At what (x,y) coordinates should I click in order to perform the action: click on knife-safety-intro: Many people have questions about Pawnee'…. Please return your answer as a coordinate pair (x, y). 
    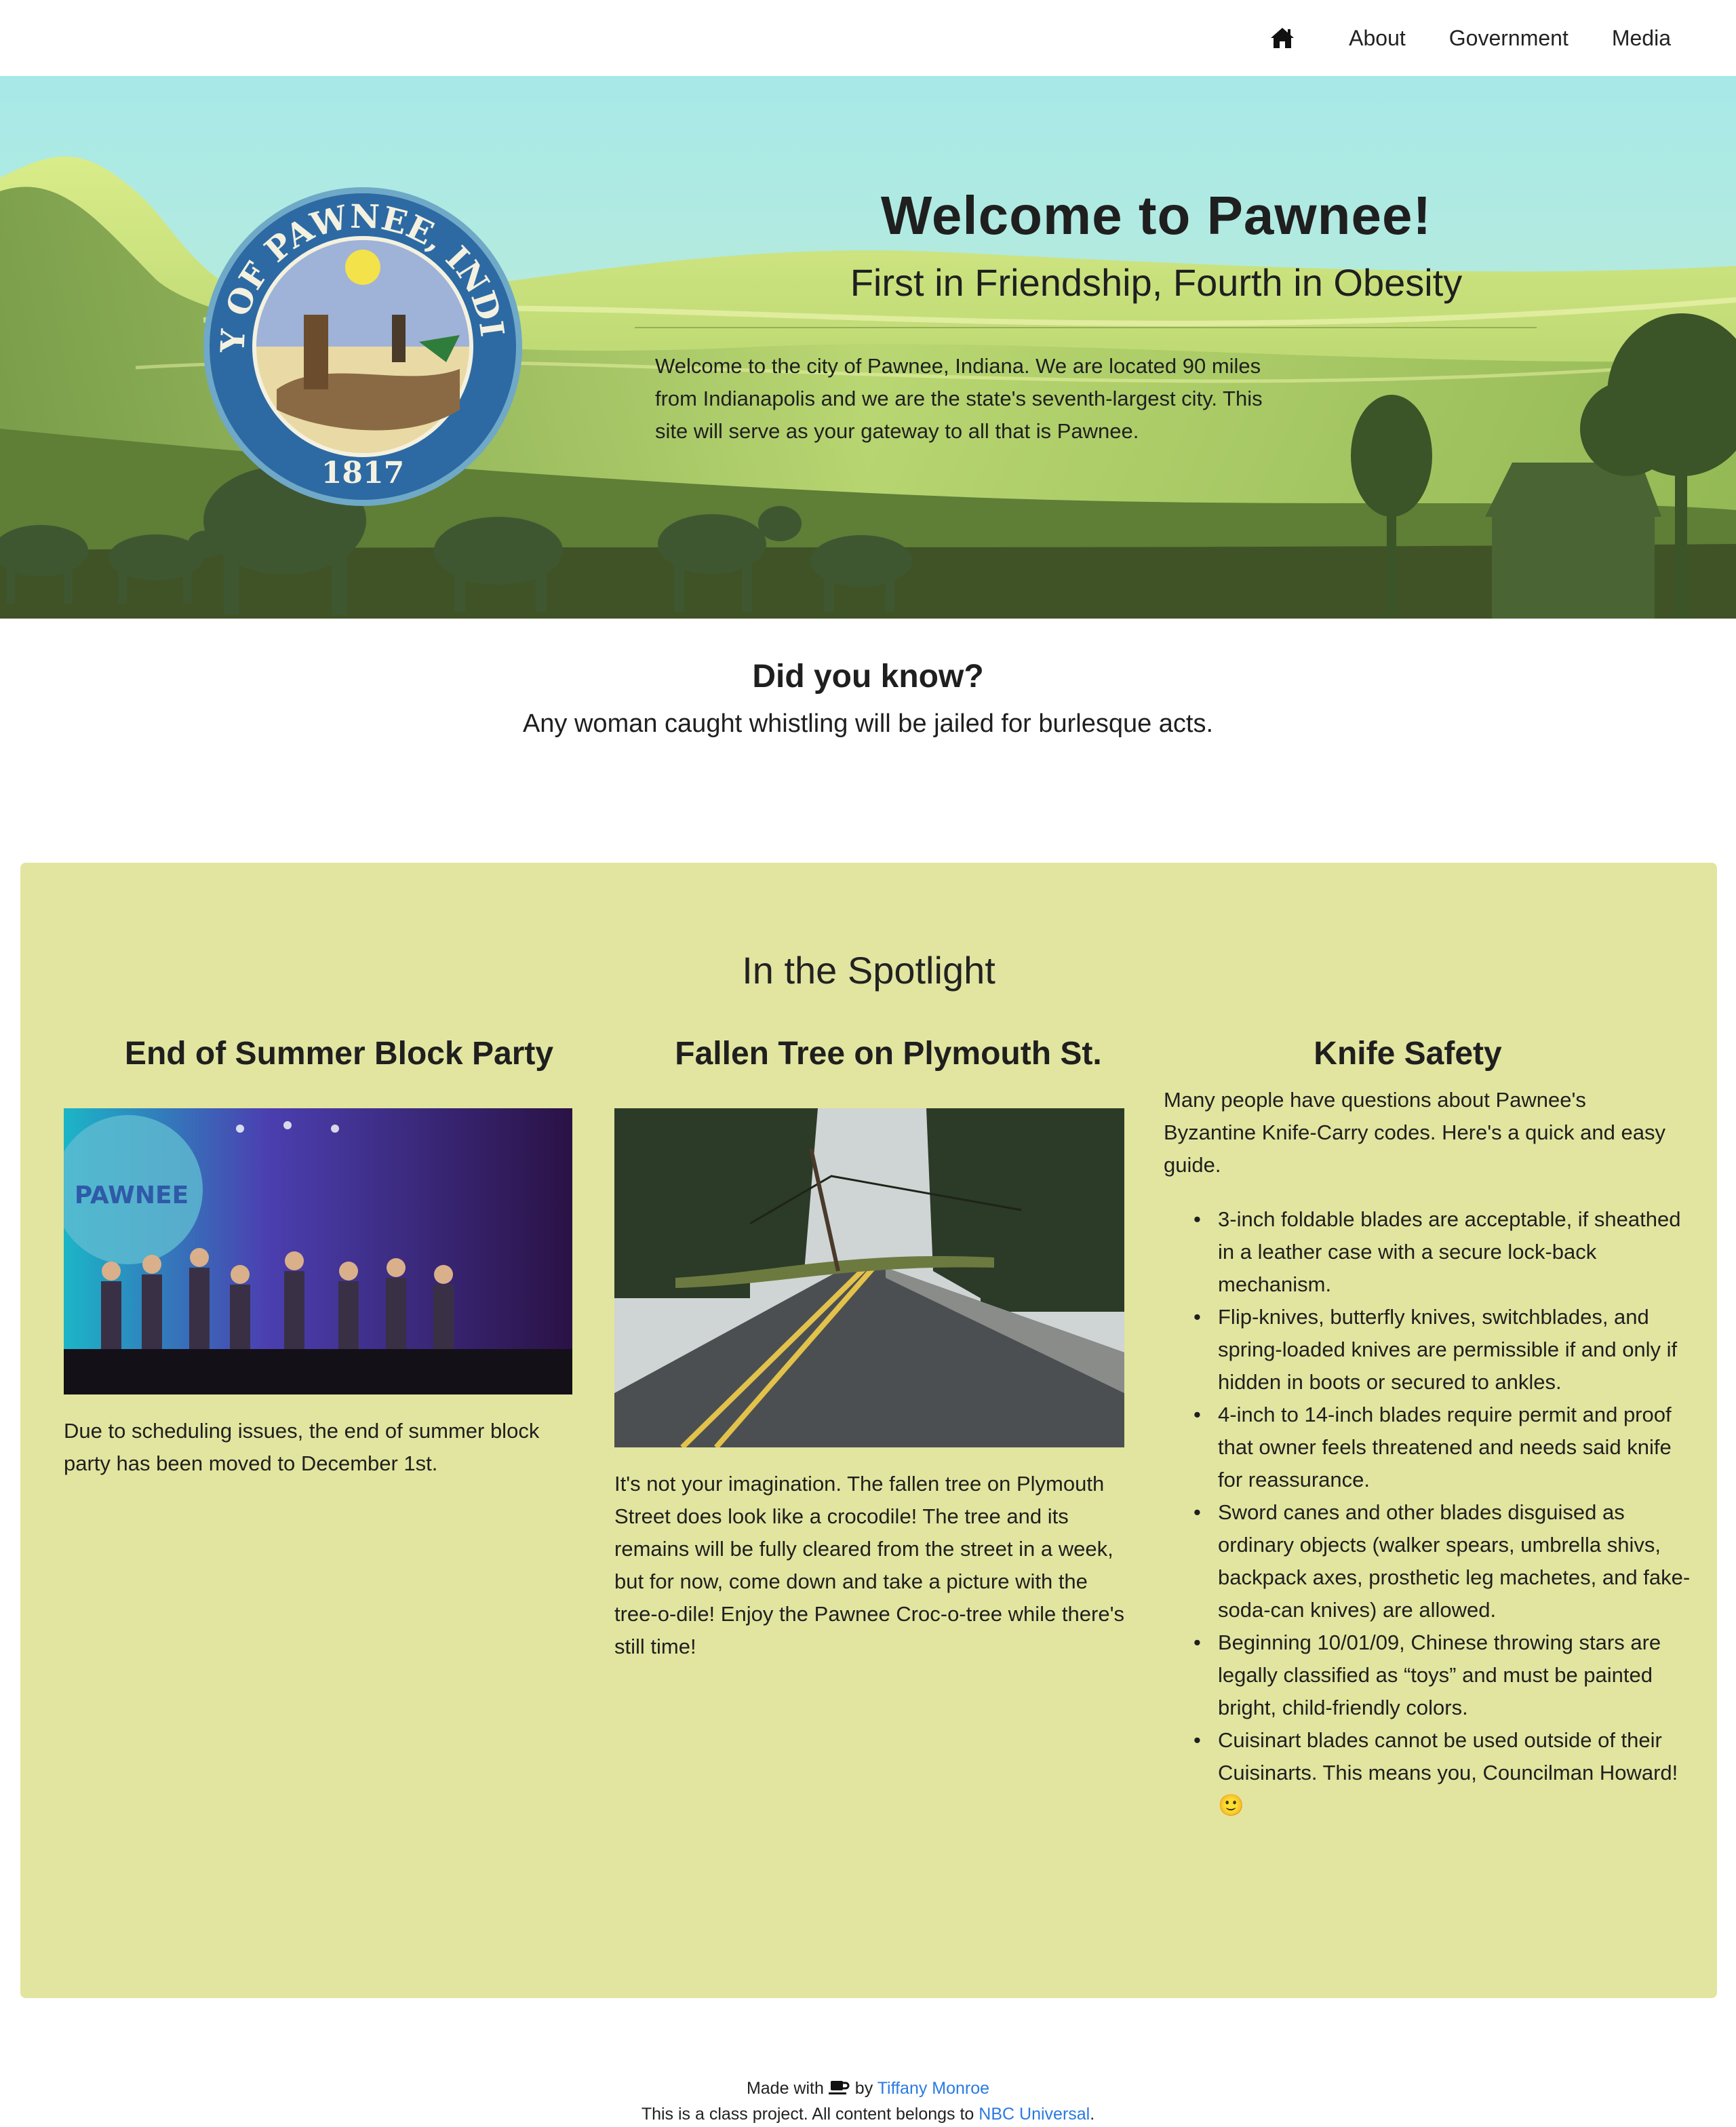
    Looking at the image, I should click on (1415, 1132).